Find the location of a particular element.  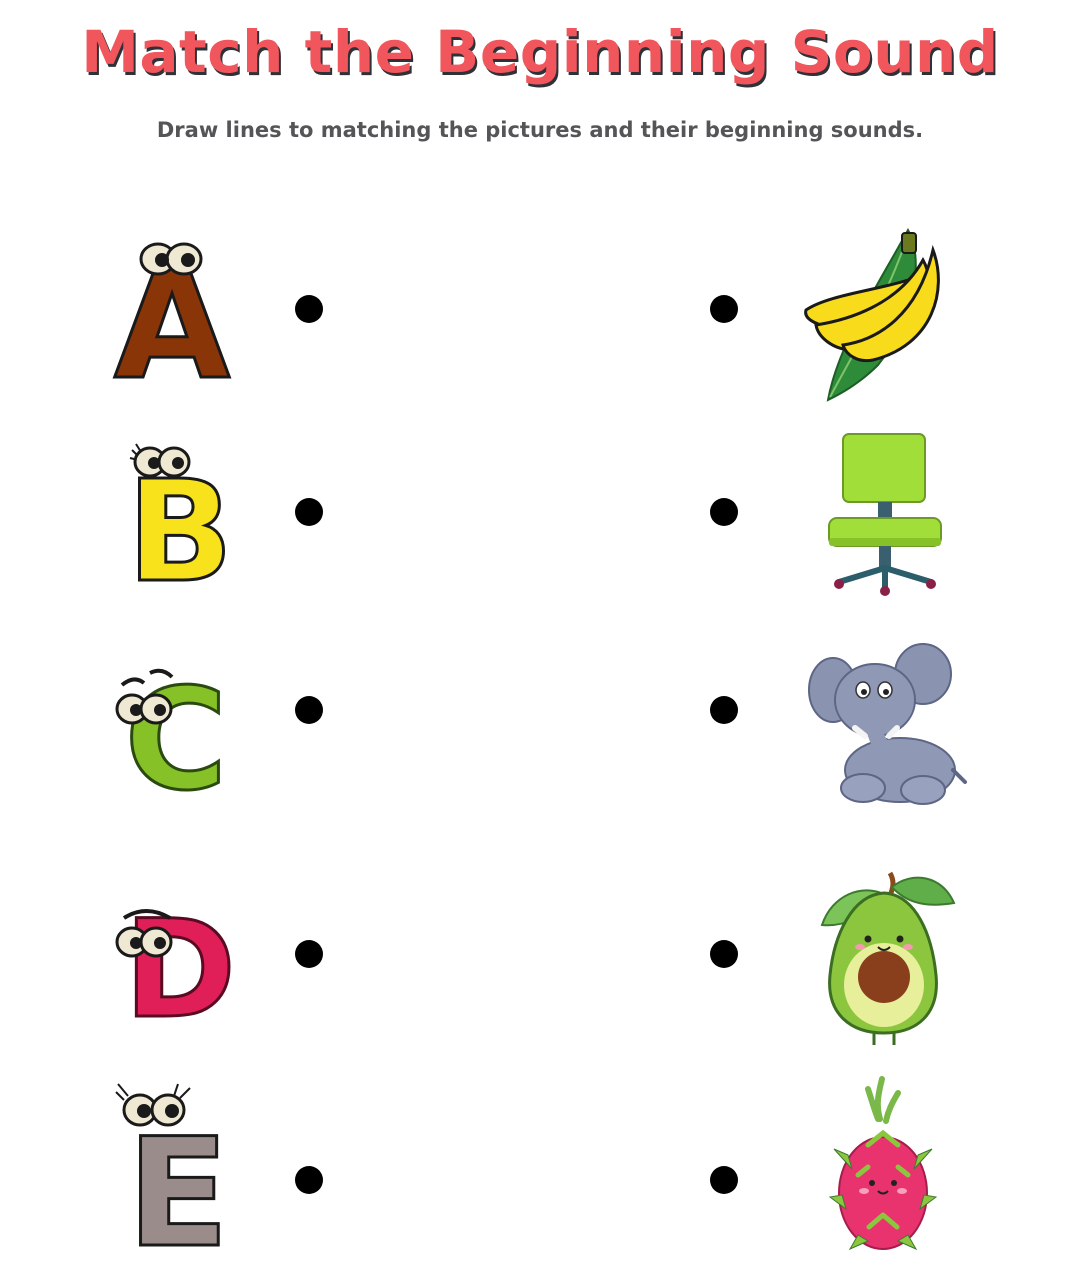

avocado-icon is located at coordinates (888, 958).